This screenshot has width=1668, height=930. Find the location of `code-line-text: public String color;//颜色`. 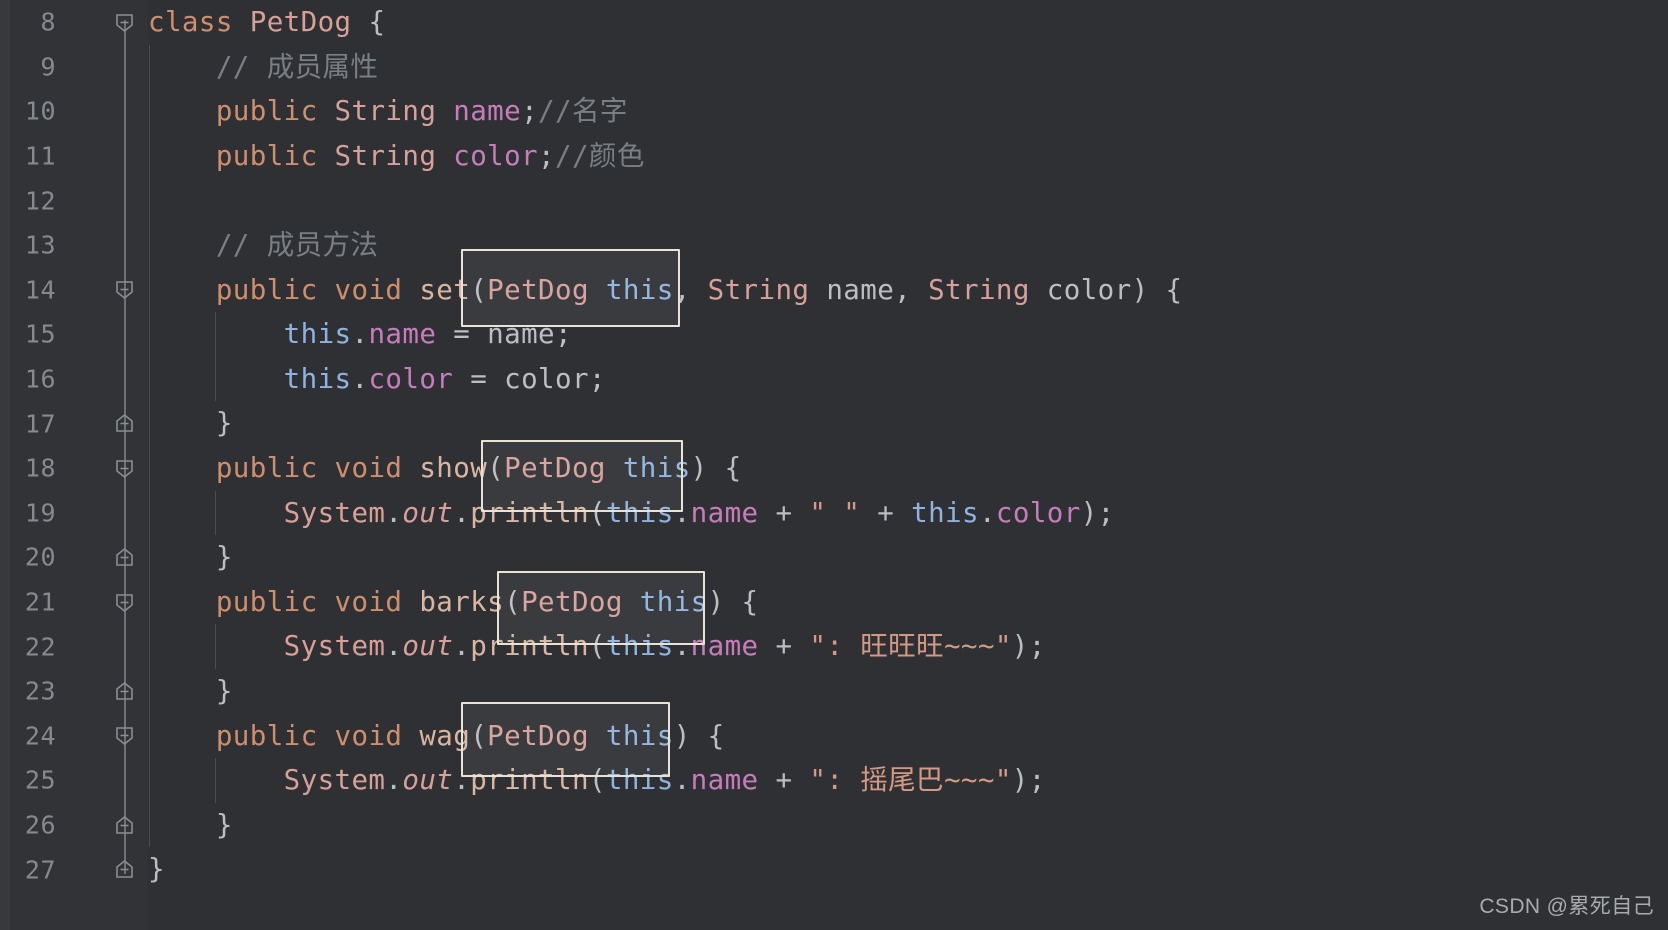

code-line-text: public String color;//颜色 is located at coordinates (396, 156).